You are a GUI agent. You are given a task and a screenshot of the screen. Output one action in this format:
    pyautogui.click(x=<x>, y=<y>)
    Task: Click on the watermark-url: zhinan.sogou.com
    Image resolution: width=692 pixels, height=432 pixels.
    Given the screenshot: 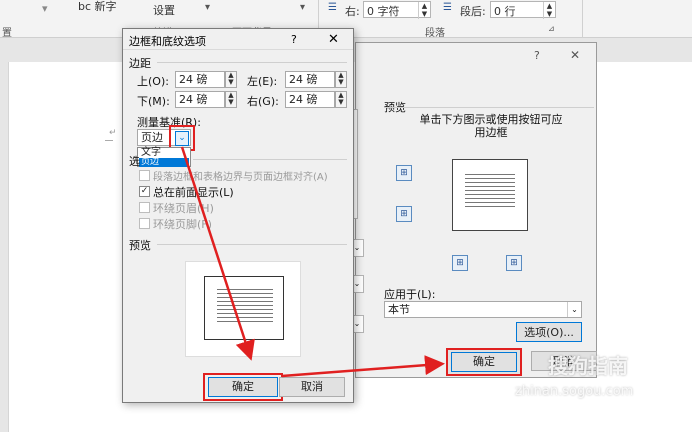 What is the action you would take?
    pyautogui.click(x=574, y=391)
    